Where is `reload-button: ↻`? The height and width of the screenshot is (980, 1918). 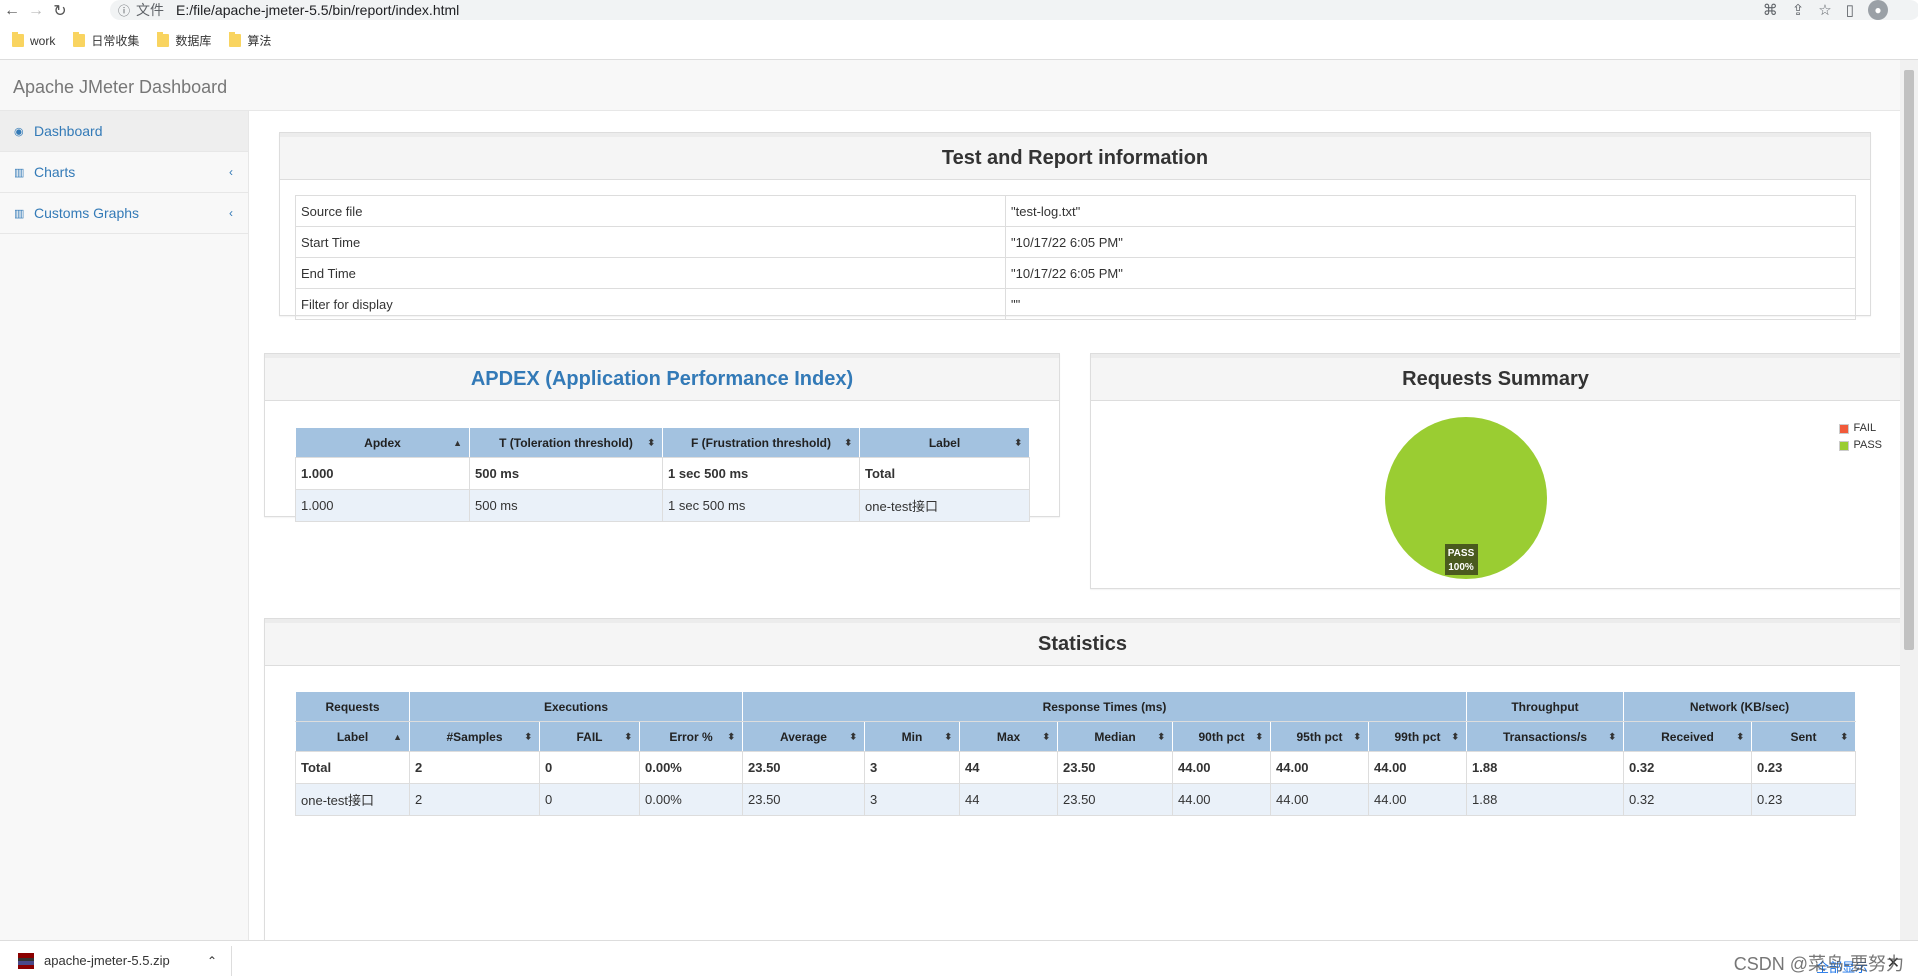
reload-button: ↻ is located at coordinates (60, 11).